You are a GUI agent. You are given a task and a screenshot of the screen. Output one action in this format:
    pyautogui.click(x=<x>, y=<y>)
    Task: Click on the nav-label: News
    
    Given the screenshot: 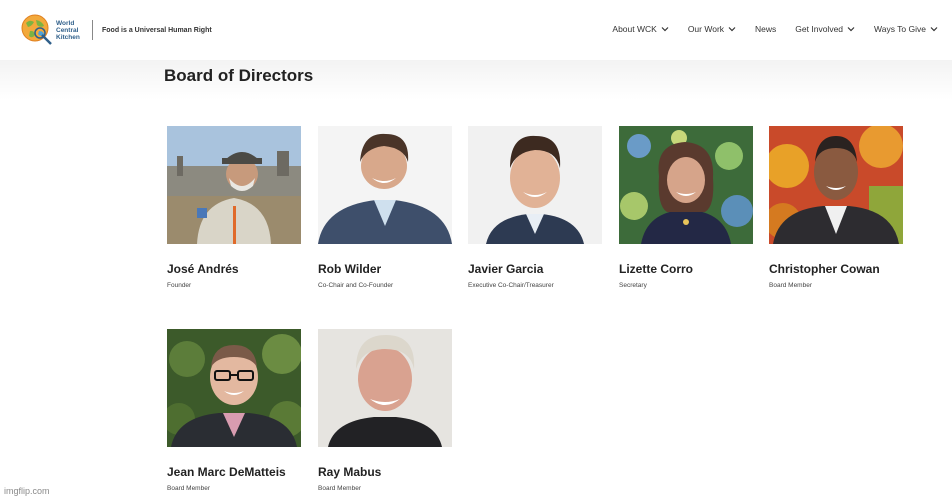 What is the action you would take?
    pyautogui.click(x=766, y=29)
    